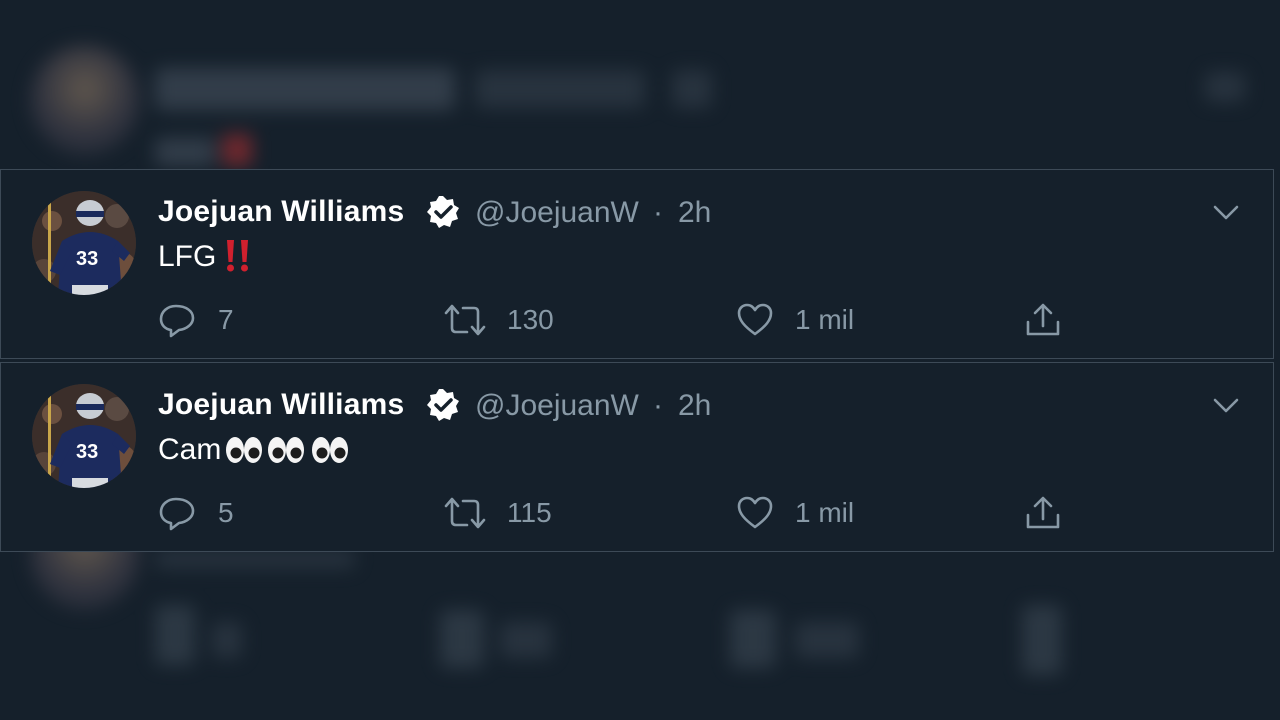 The height and width of the screenshot is (720, 1280). I want to click on tweet-text: LFG, so click(187, 256).